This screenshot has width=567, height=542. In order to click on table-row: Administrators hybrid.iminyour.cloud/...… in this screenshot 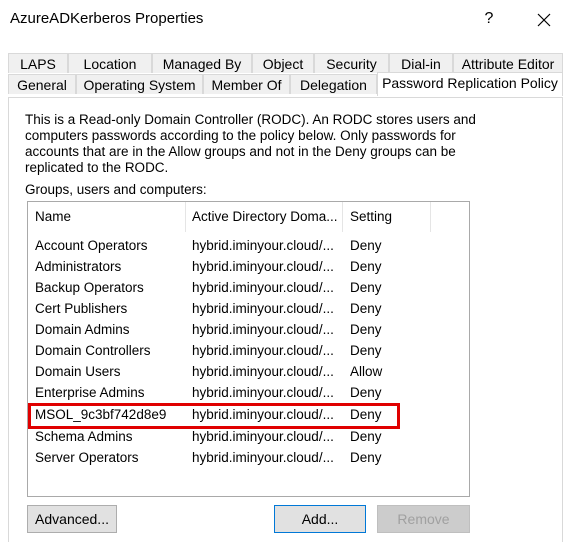, I will do `click(248, 266)`.